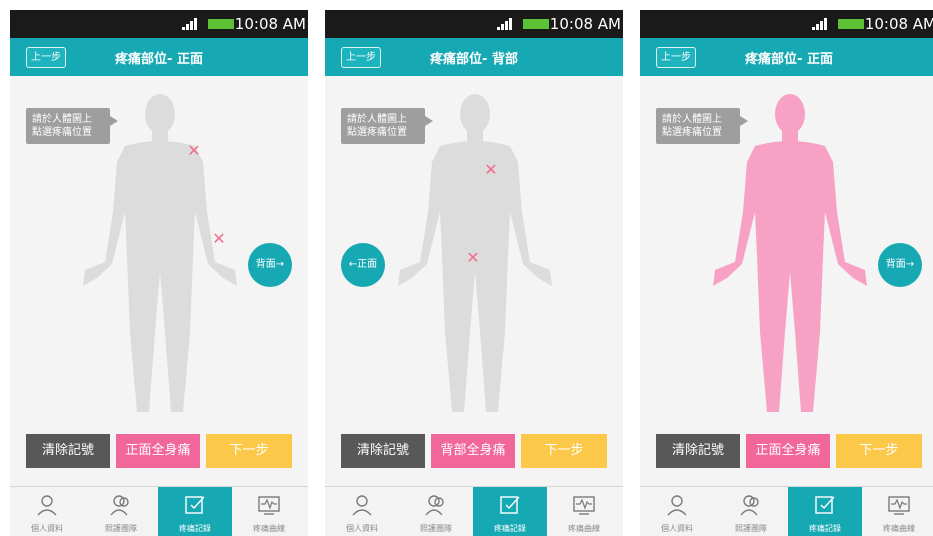  I want to click on flip-front-button: ←正面, so click(363, 265).